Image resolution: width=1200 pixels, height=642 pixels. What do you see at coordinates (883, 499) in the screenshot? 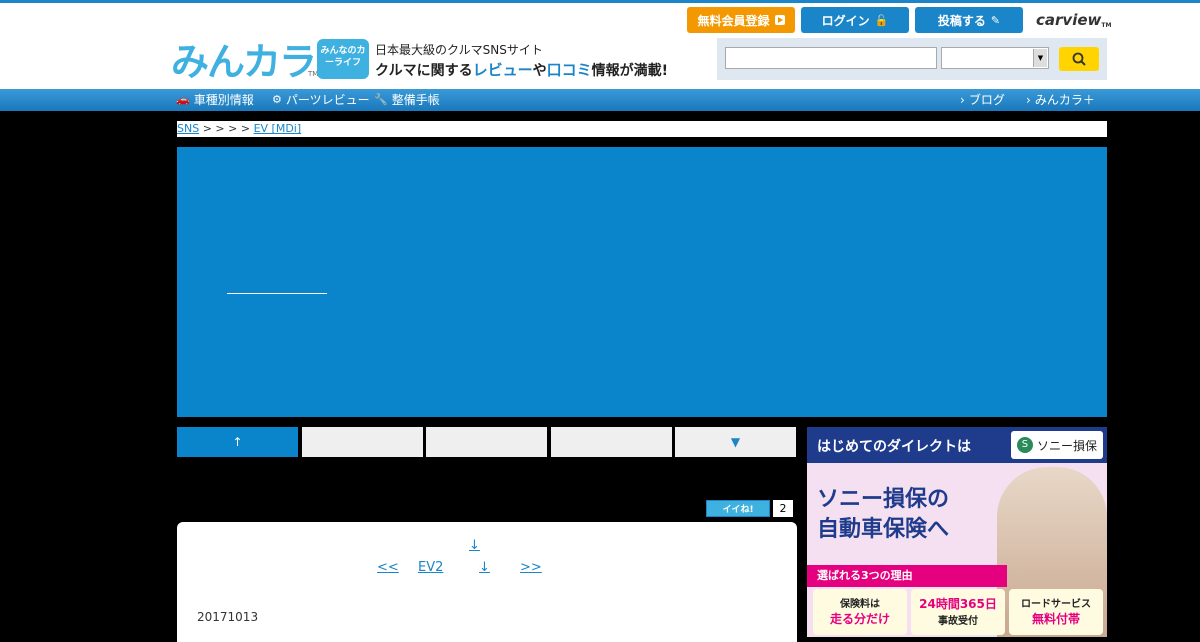
I see `ad-headline-1: ソニー損保の` at bounding box center [883, 499].